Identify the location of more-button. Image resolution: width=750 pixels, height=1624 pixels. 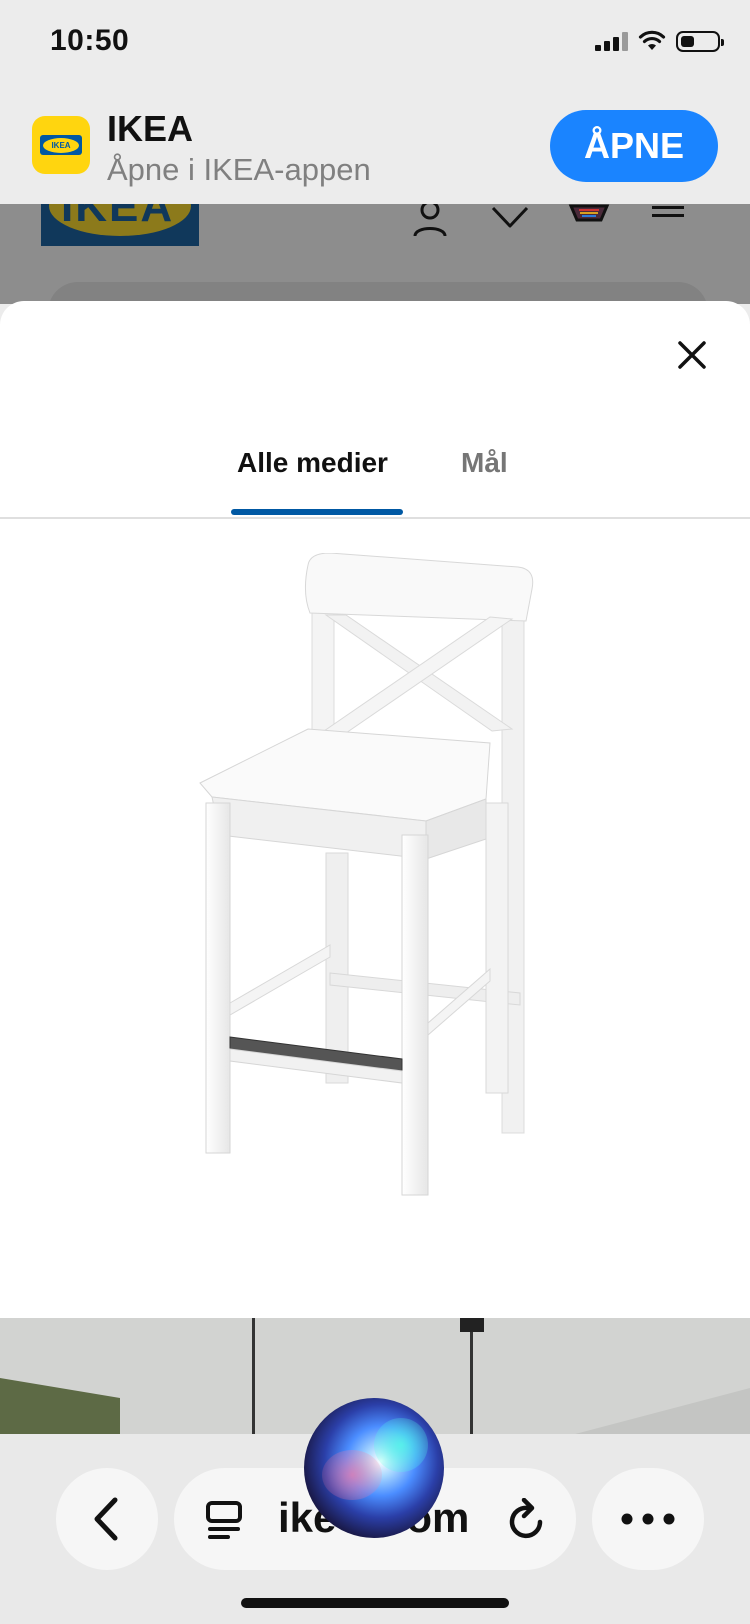
(648, 1519).